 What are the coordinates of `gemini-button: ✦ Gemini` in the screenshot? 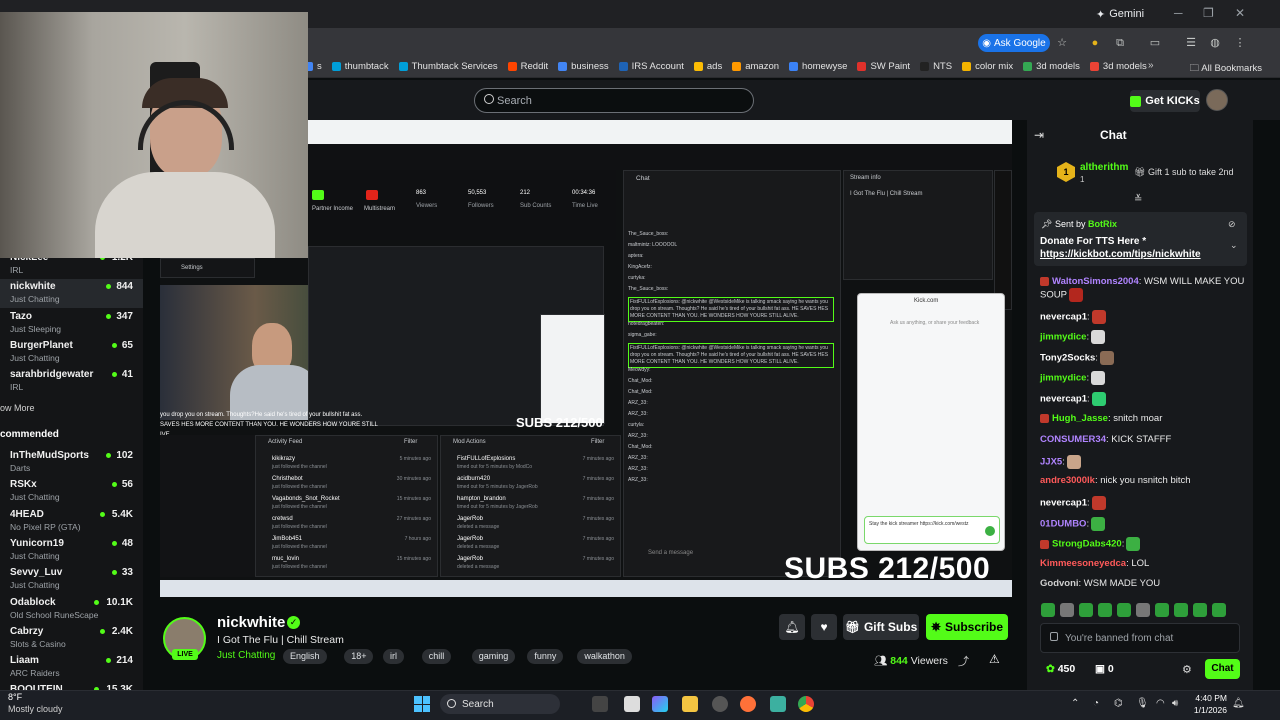 It's located at (1124, 14).